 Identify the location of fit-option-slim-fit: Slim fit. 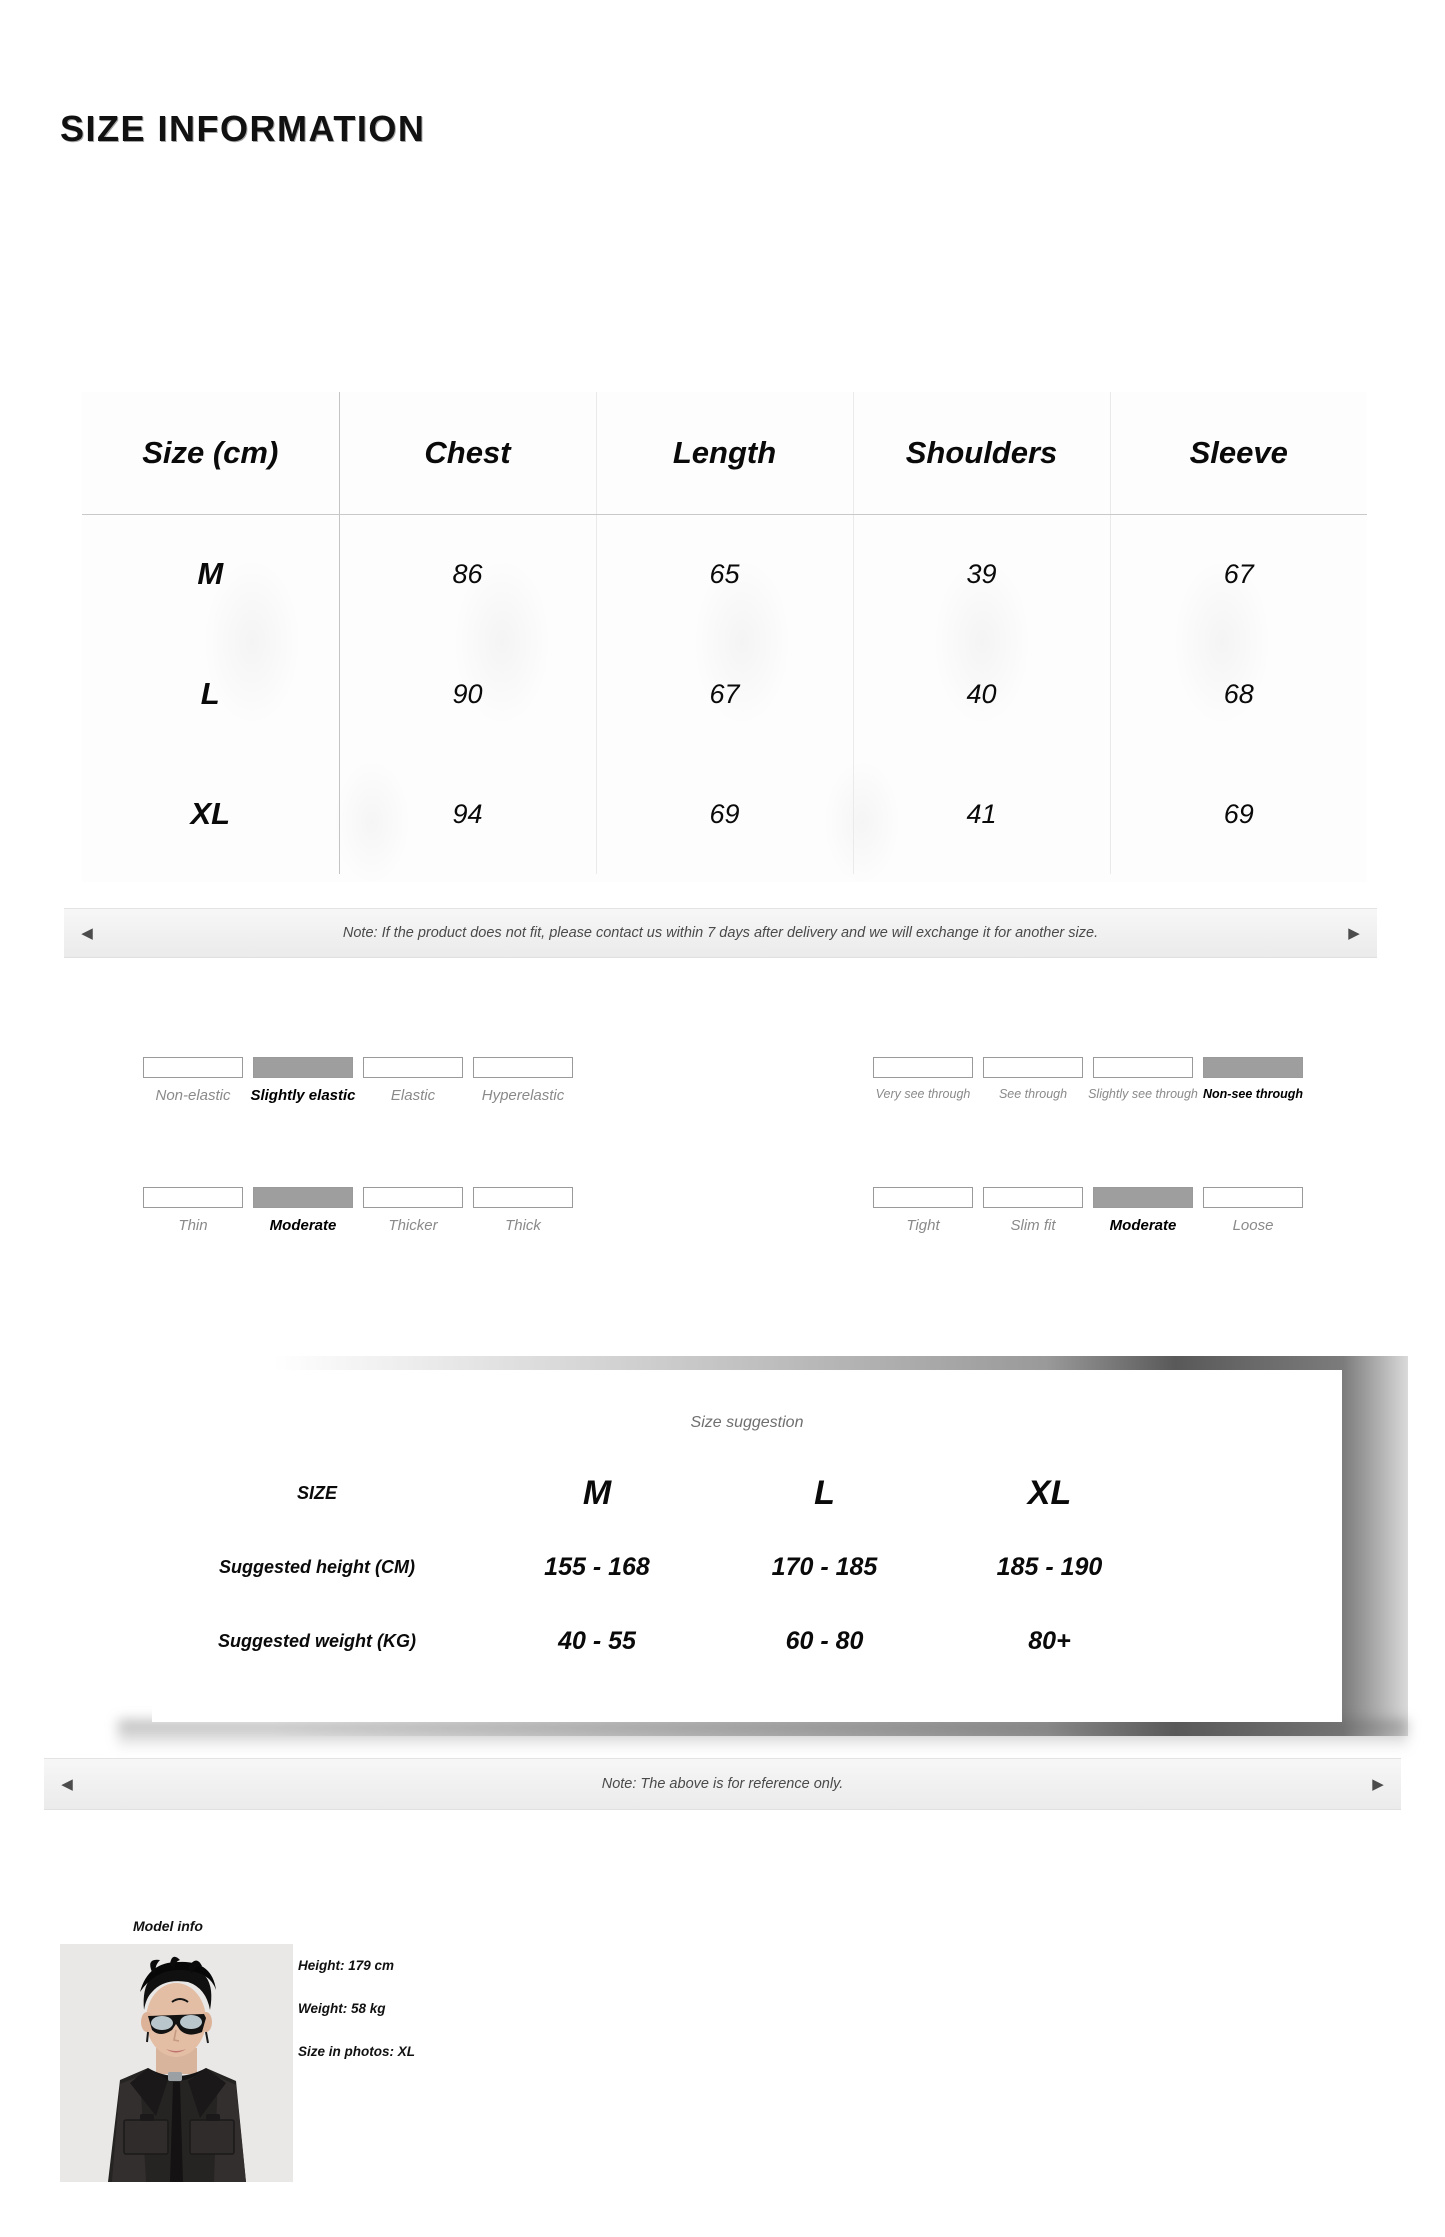
(1033, 1210).